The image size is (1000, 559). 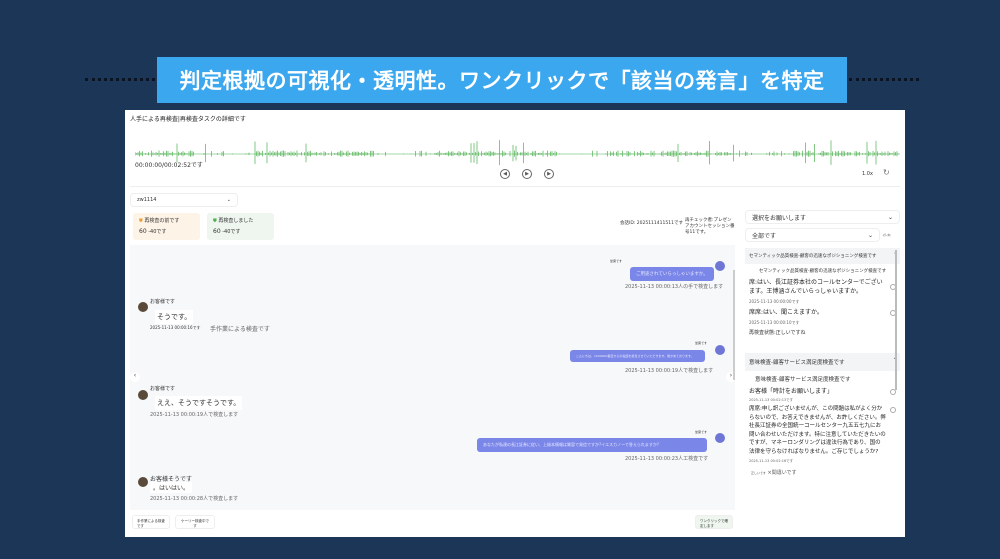 What do you see at coordinates (672, 274) in the screenshot?
I see `message-bubble: ご用途されていらっしゃいますか。` at bounding box center [672, 274].